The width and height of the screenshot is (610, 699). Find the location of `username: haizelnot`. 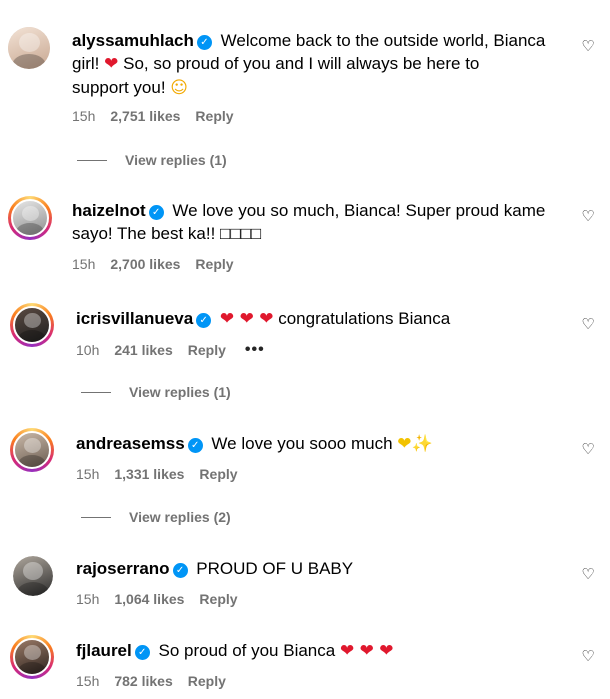

username: haizelnot is located at coordinates (109, 210).